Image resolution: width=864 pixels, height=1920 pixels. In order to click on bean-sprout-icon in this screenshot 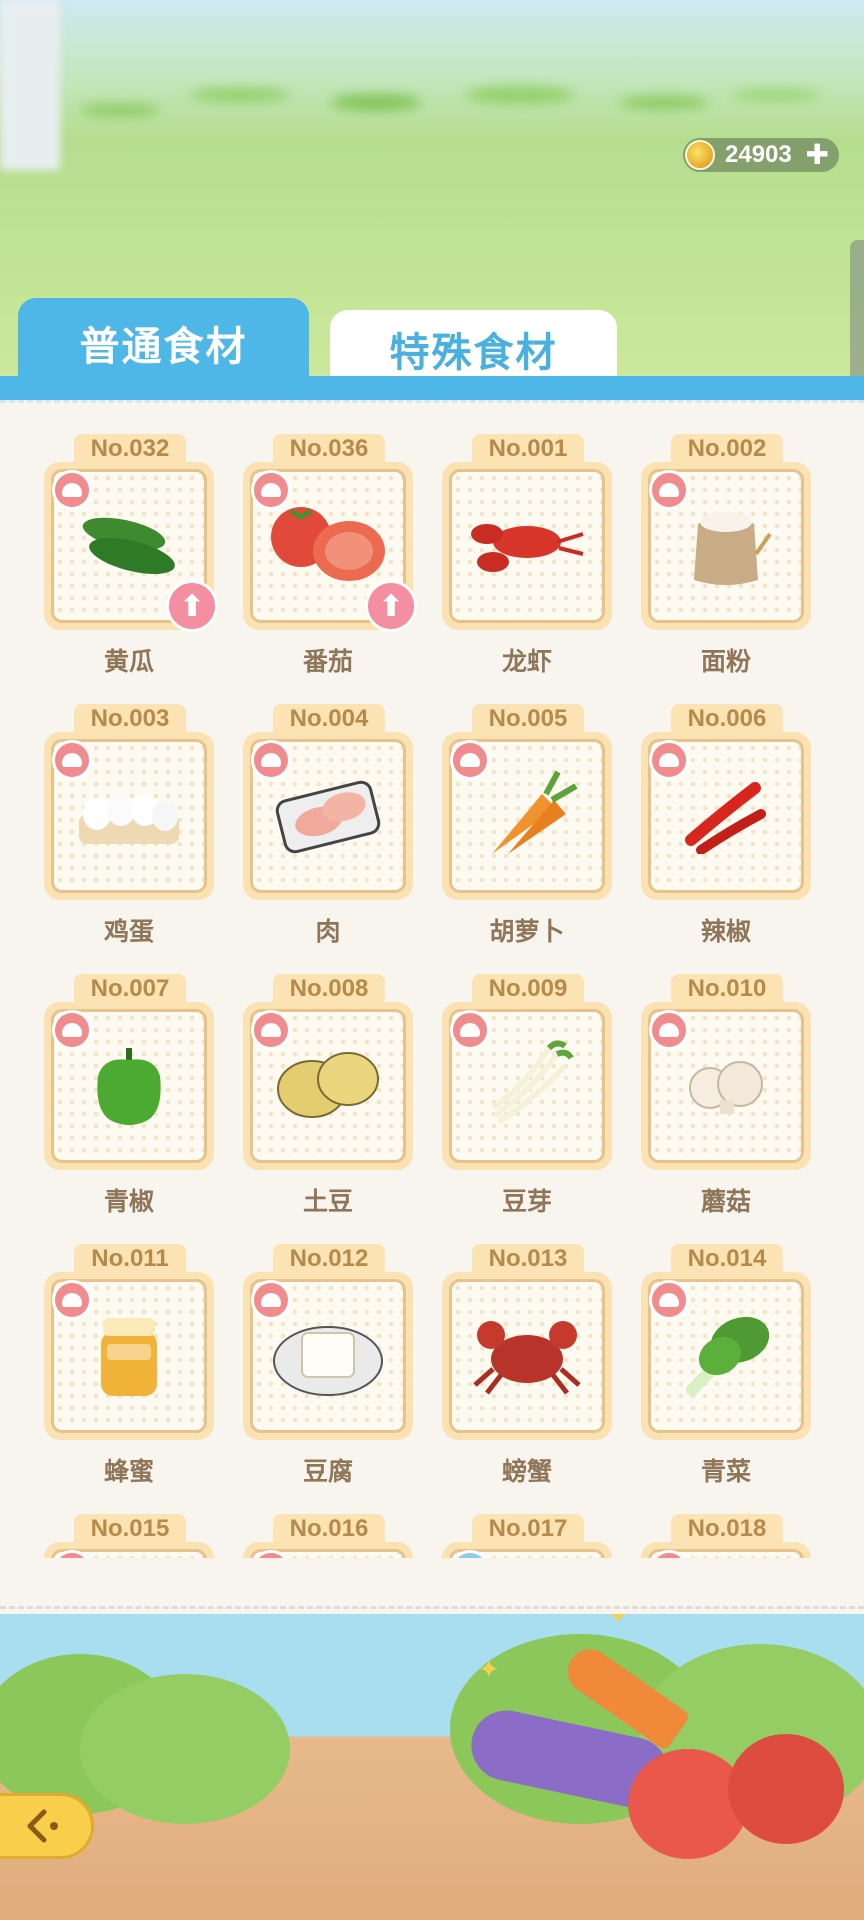, I will do `click(527, 1086)`.